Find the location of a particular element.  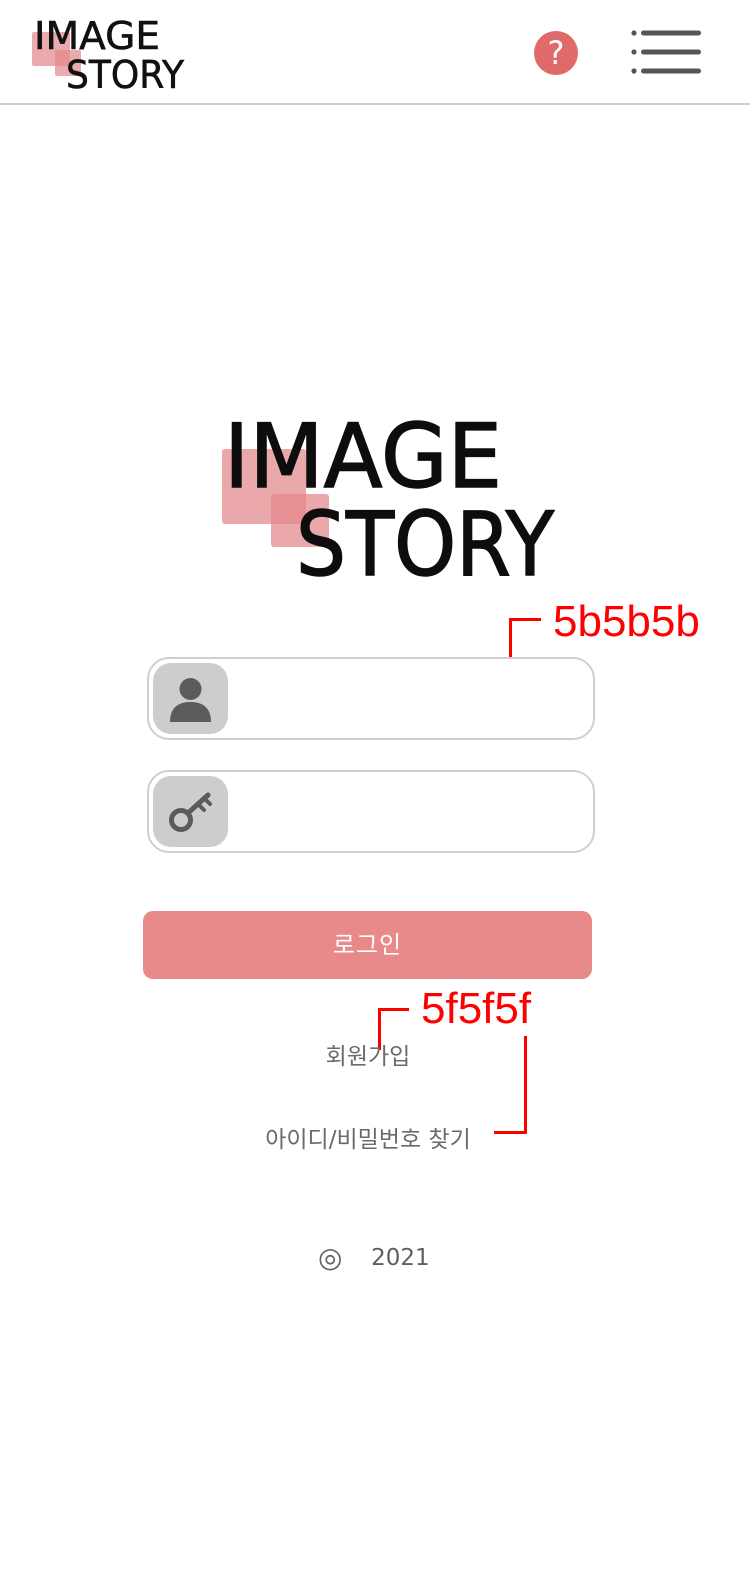

login-button: 로그인 is located at coordinates (367, 945).